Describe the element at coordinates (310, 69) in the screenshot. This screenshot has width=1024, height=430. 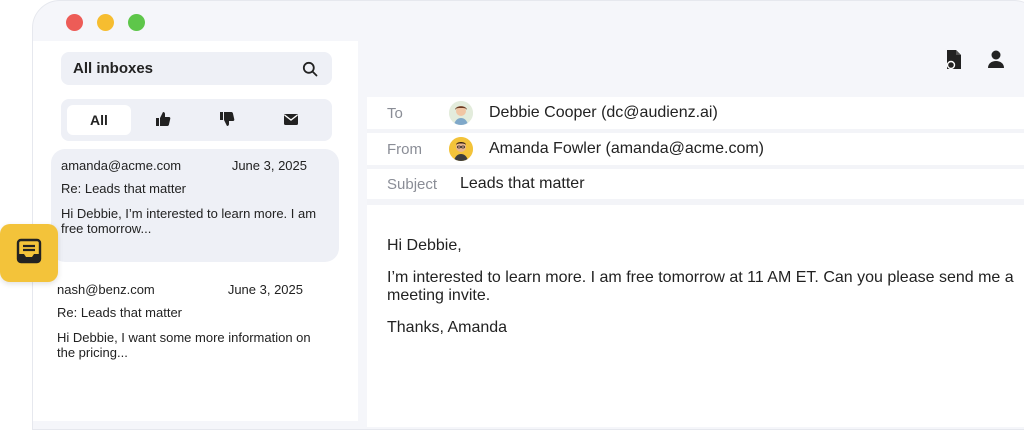
I see `search-icon` at that location.